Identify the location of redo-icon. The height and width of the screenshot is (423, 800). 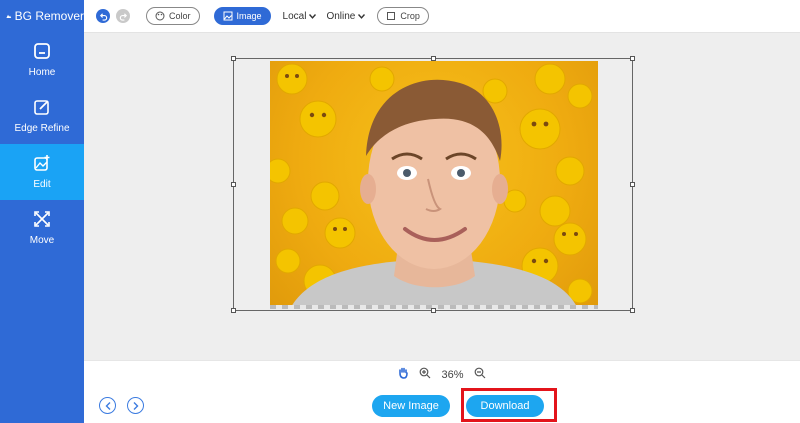
(123, 16).